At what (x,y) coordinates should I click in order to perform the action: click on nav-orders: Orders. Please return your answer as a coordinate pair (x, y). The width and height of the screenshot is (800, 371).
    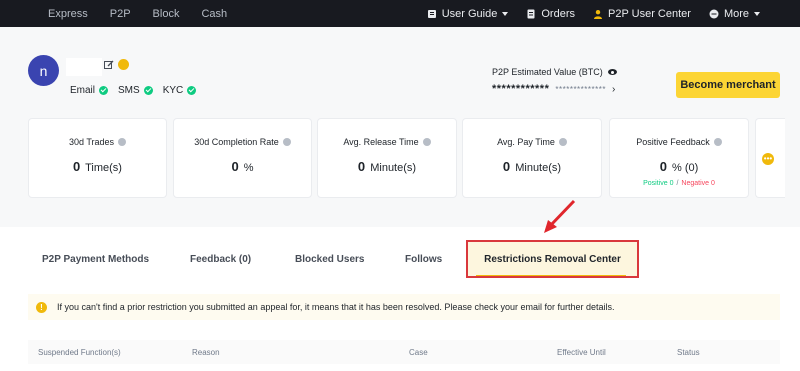
    Looking at the image, I should click on (550, 14).